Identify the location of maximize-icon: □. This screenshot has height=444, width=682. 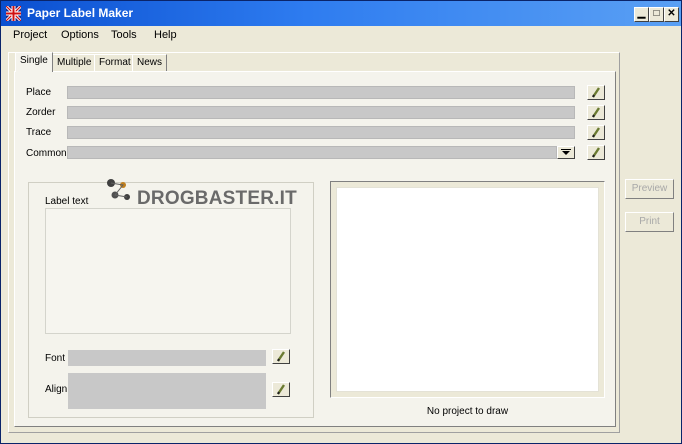
(656, 13).